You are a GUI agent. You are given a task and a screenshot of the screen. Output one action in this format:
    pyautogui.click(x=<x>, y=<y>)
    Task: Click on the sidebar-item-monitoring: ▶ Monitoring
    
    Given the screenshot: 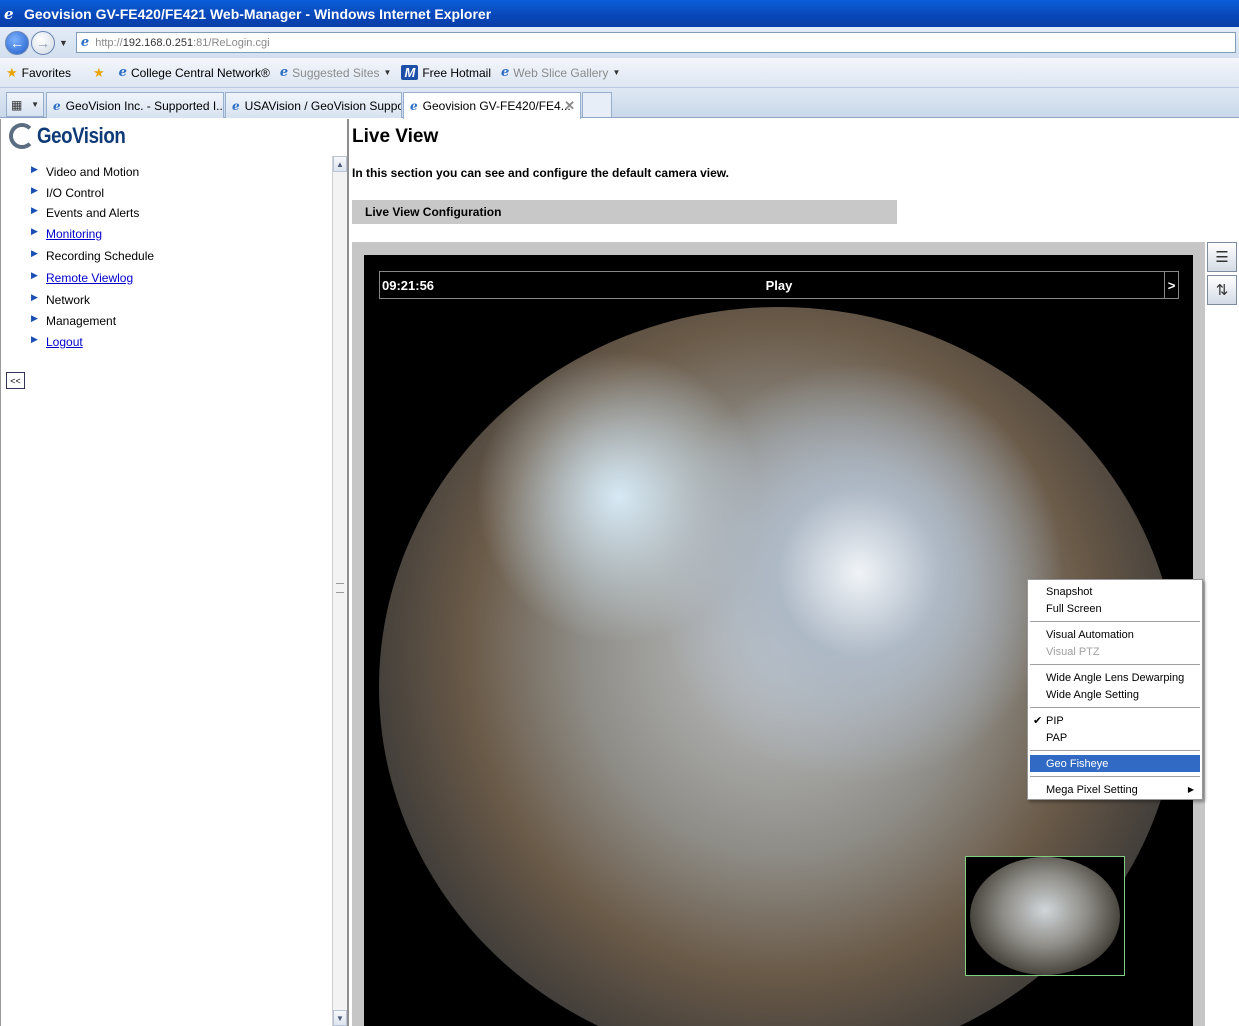 What is the action you would take?
    pyautogui.click(x=92, y=234)
    